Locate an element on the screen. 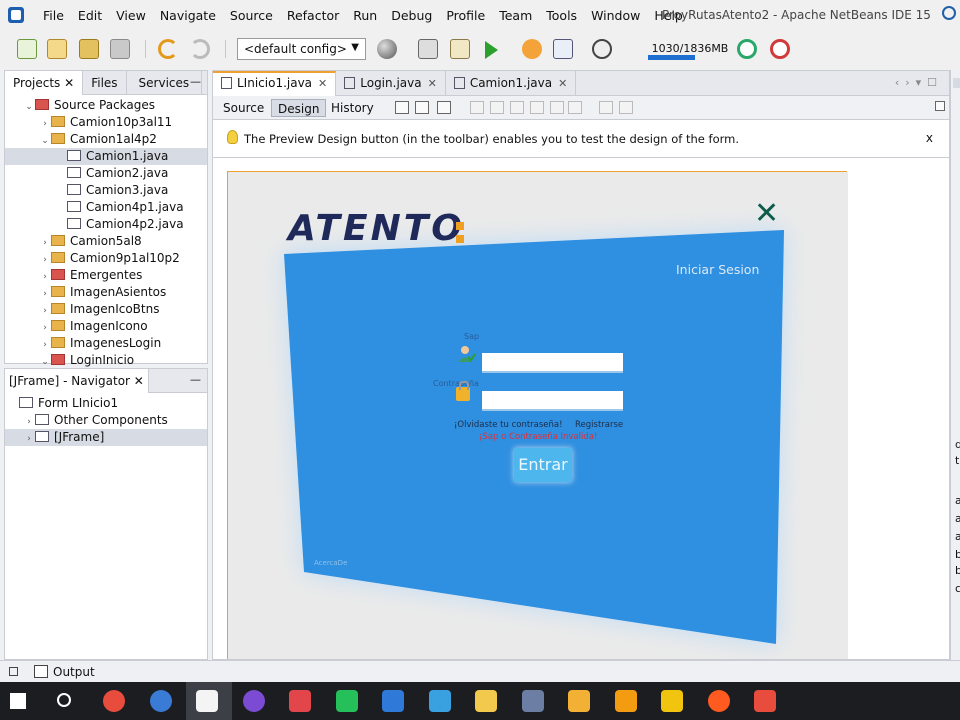 Image resolution: width=960 pixels, height=720 pixels. tree-item: › Camion9p1al10p2 is located at coordinates (106, 258).